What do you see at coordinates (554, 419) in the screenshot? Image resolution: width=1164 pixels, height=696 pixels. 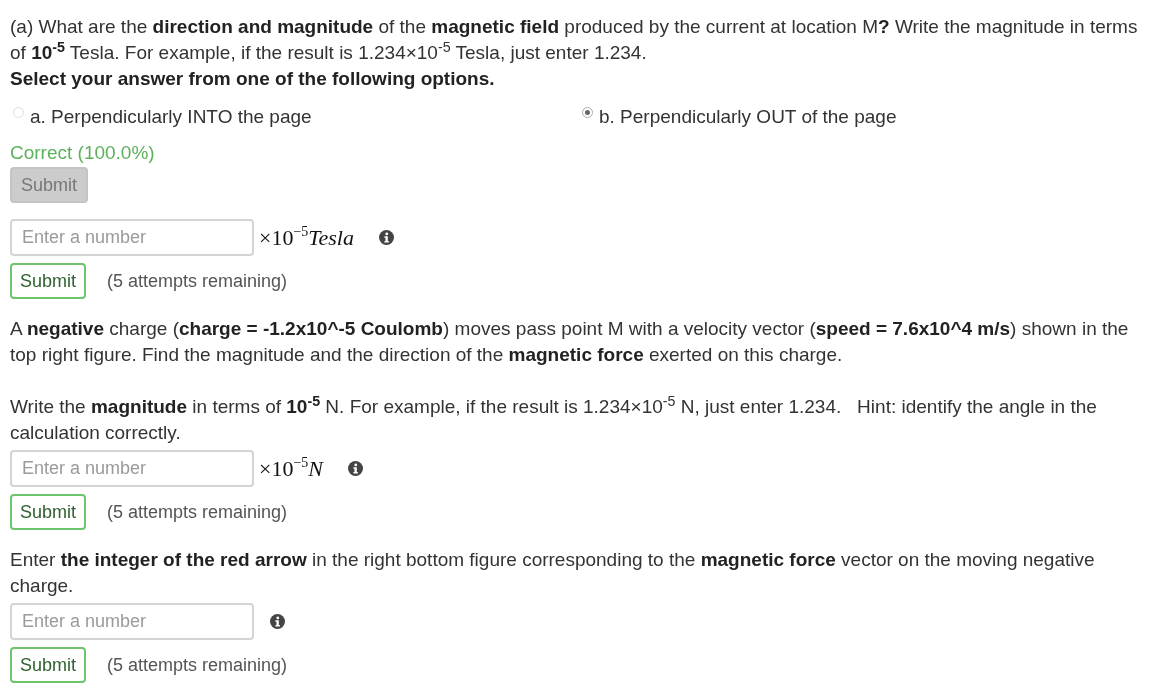 I see `question-text: Write the magnitude in terms of 10$^{-5}$ N. For example, if the result is 1.234×10$^{-5}$ N, just enter 1.234. Hint: identify the angle in the calculation correctly.` at bounding box center [554, 419].